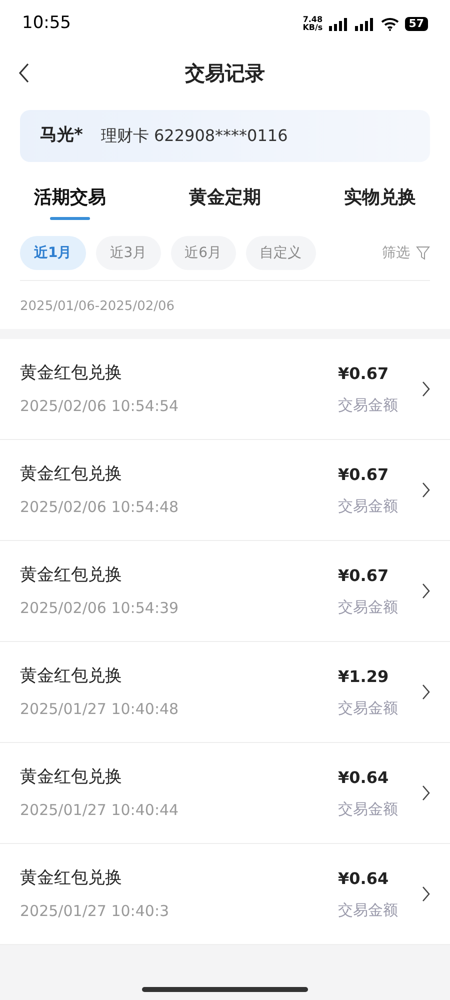 Image resolution: width=450 pixels, height=1000 pixels. Describe the element at coordinates (99, 709) in the screenshot. I see `transaction-time: 2025/01/27 10:40:48` at that location.